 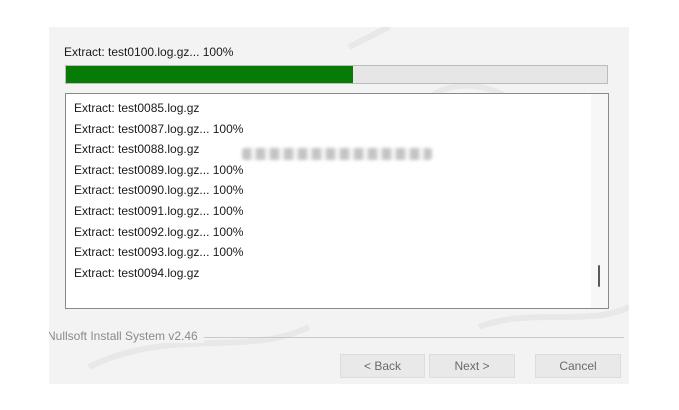 I want to click on log-scrollbar, so click(x=599, y=201).